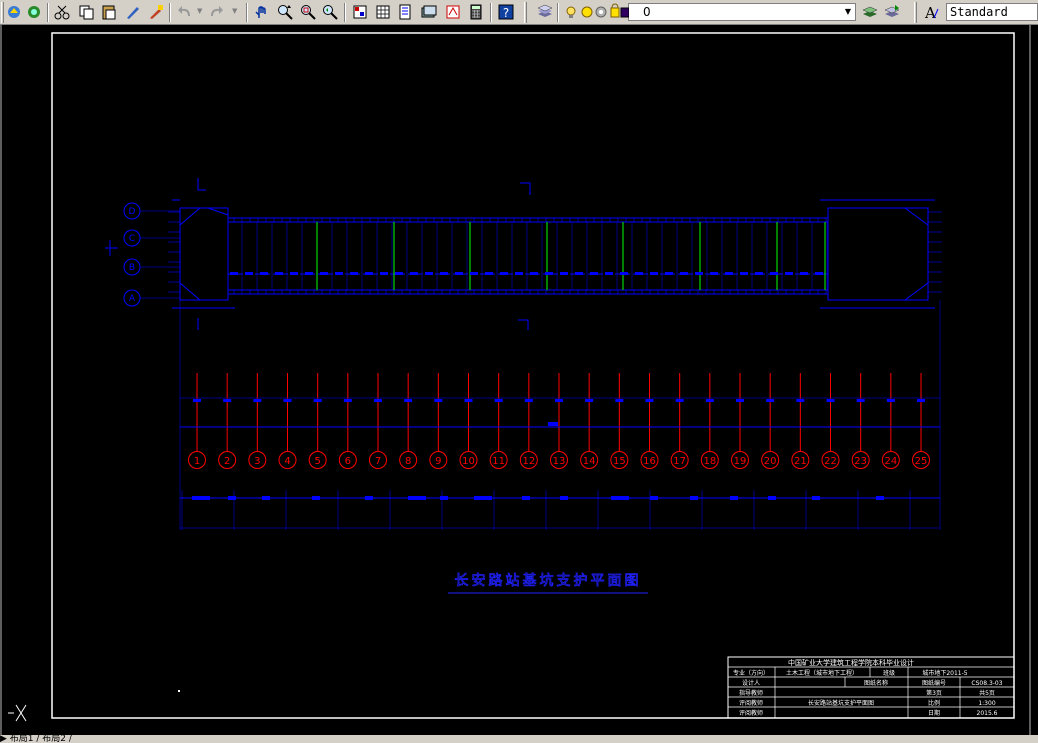 The height and width of the screenshot is (743, 1038). Describe the element at coordinates (890, 461) in the screenshot. I see `column-axis-label: 24` at that location.